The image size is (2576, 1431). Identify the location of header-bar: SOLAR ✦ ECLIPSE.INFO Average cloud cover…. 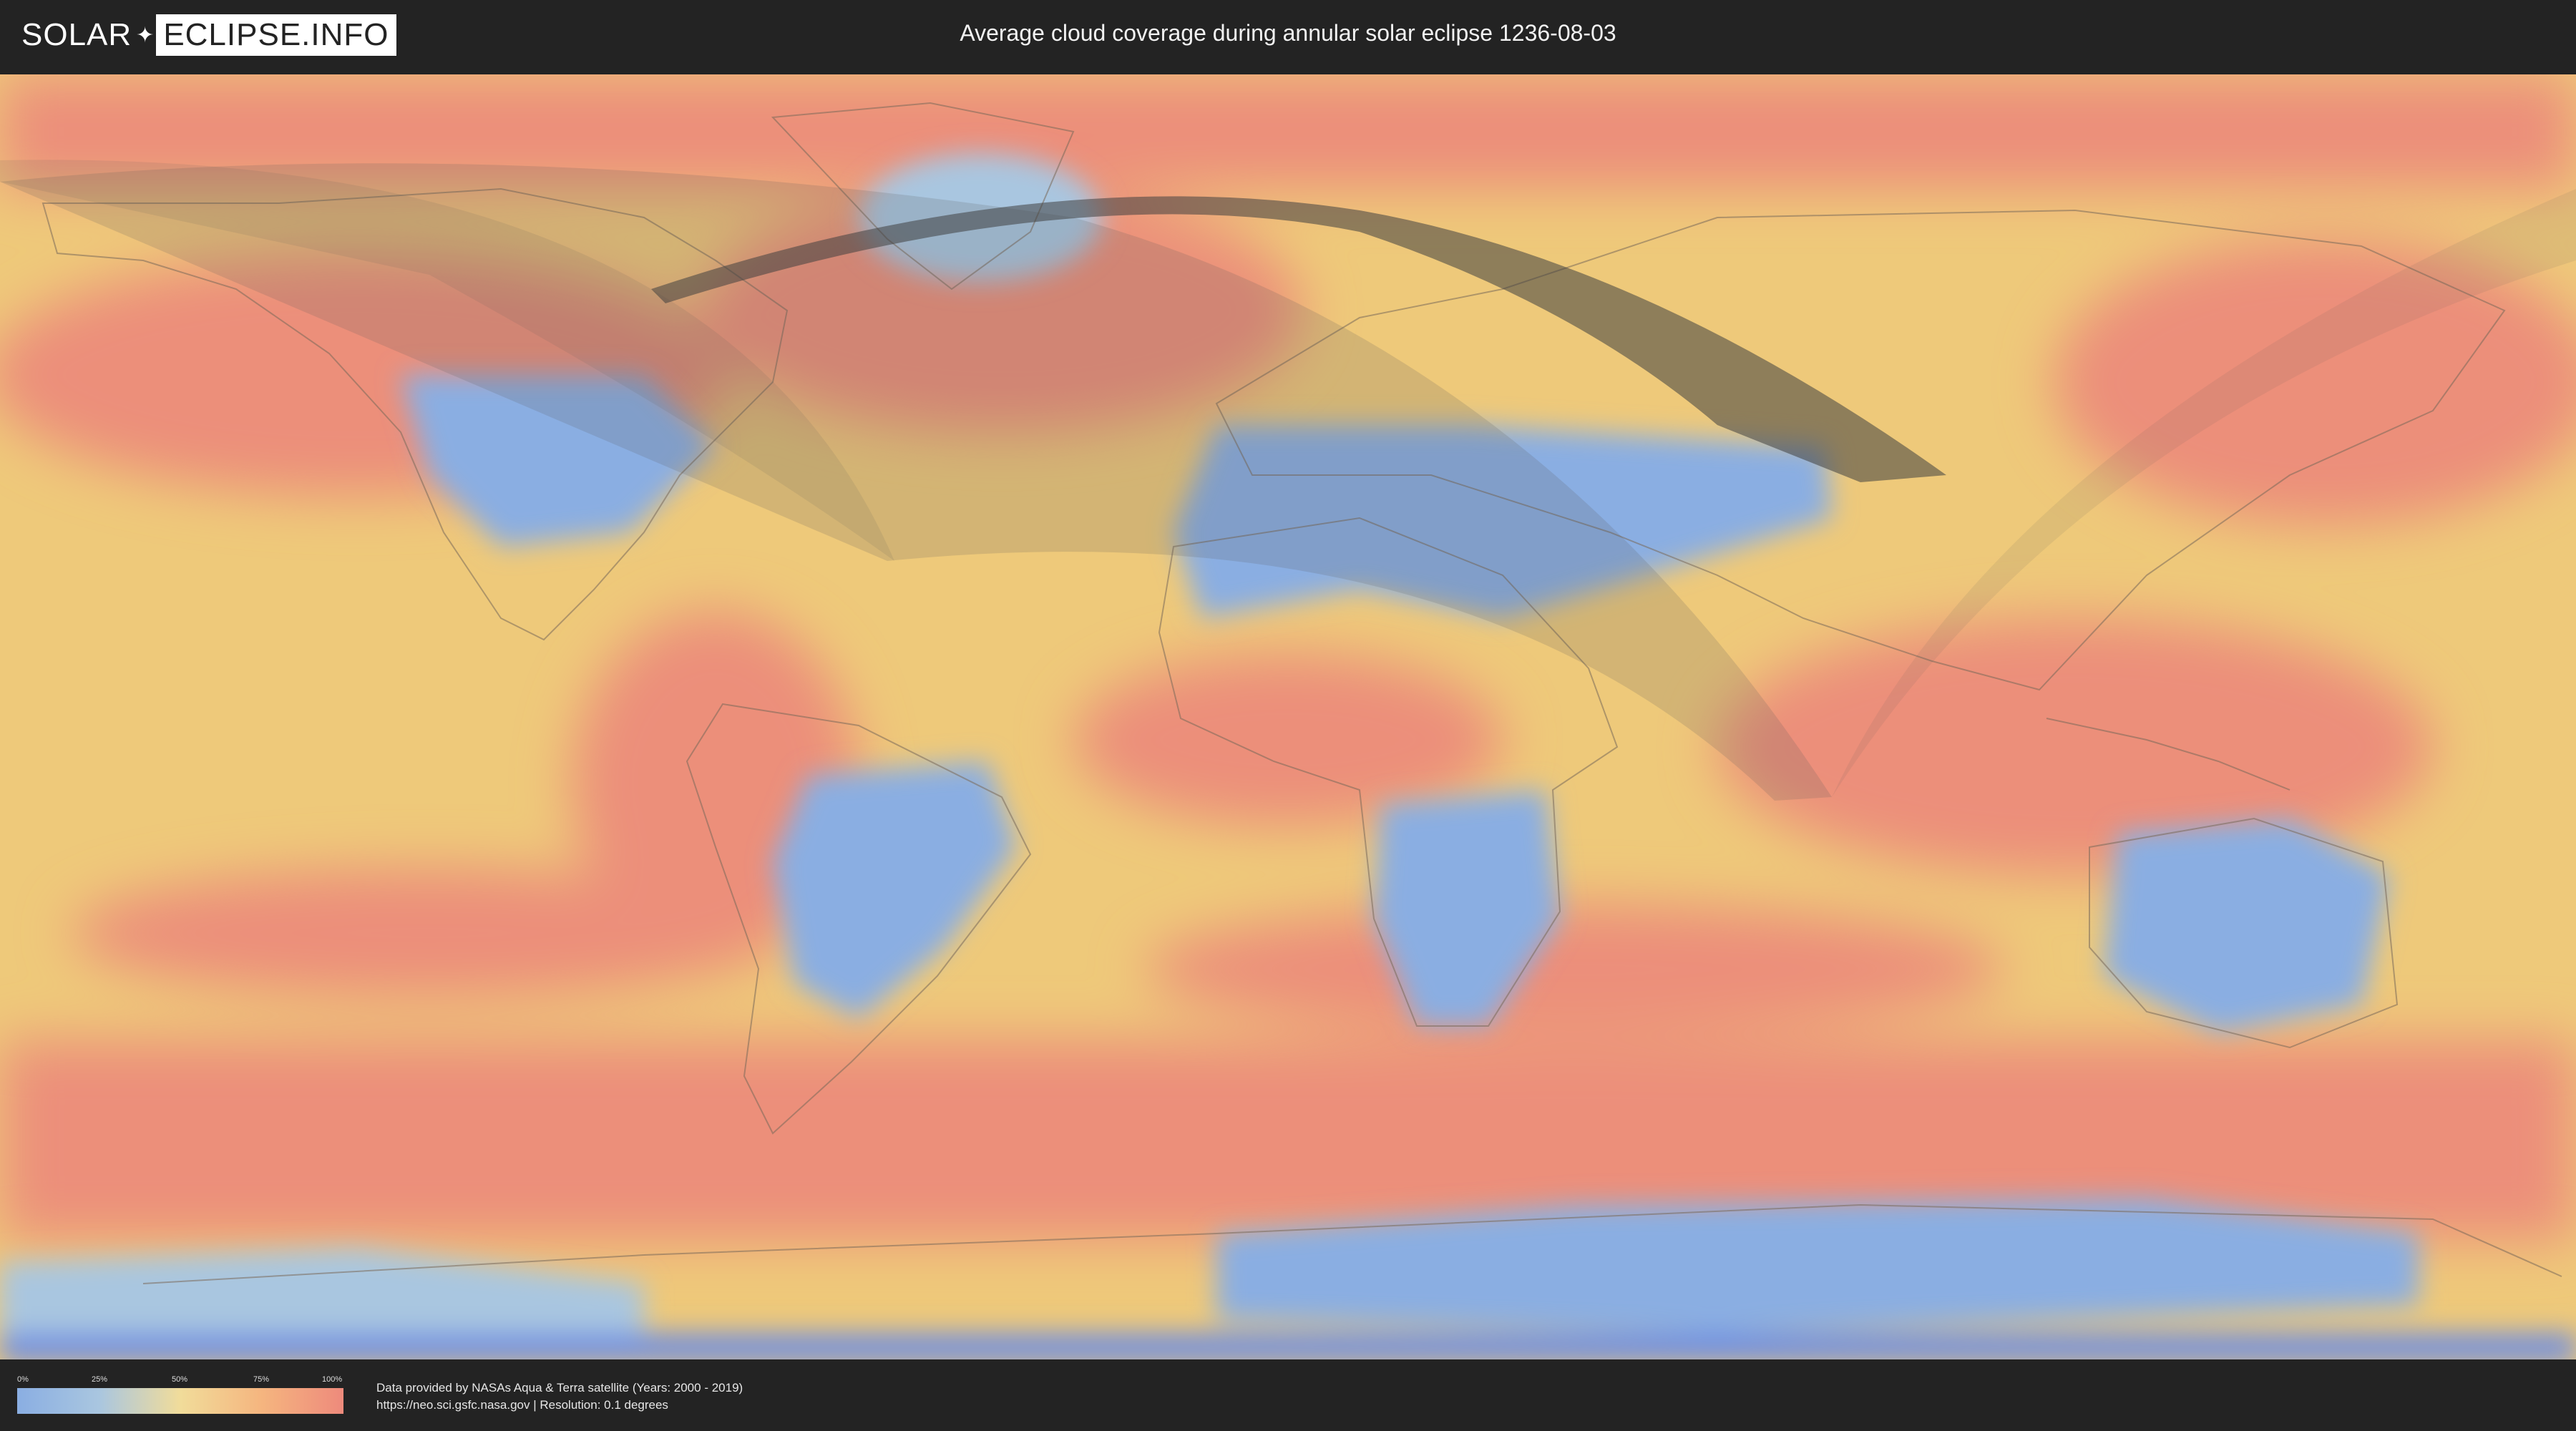
(1288, 36).